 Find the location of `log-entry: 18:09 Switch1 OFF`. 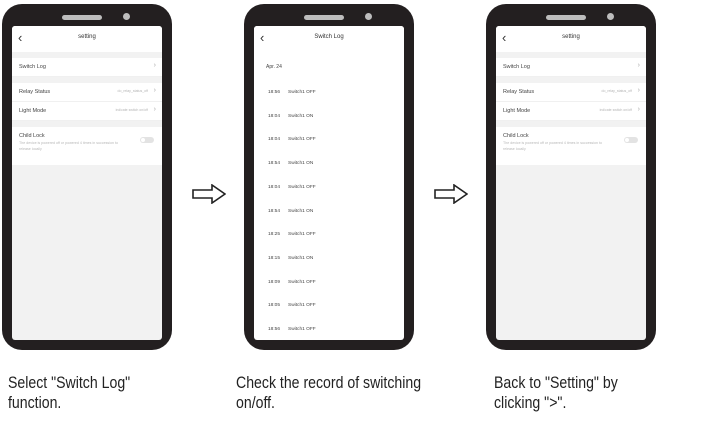

log-entry: 18:09 Switch1 OFF is located at coordinates (292, 282).